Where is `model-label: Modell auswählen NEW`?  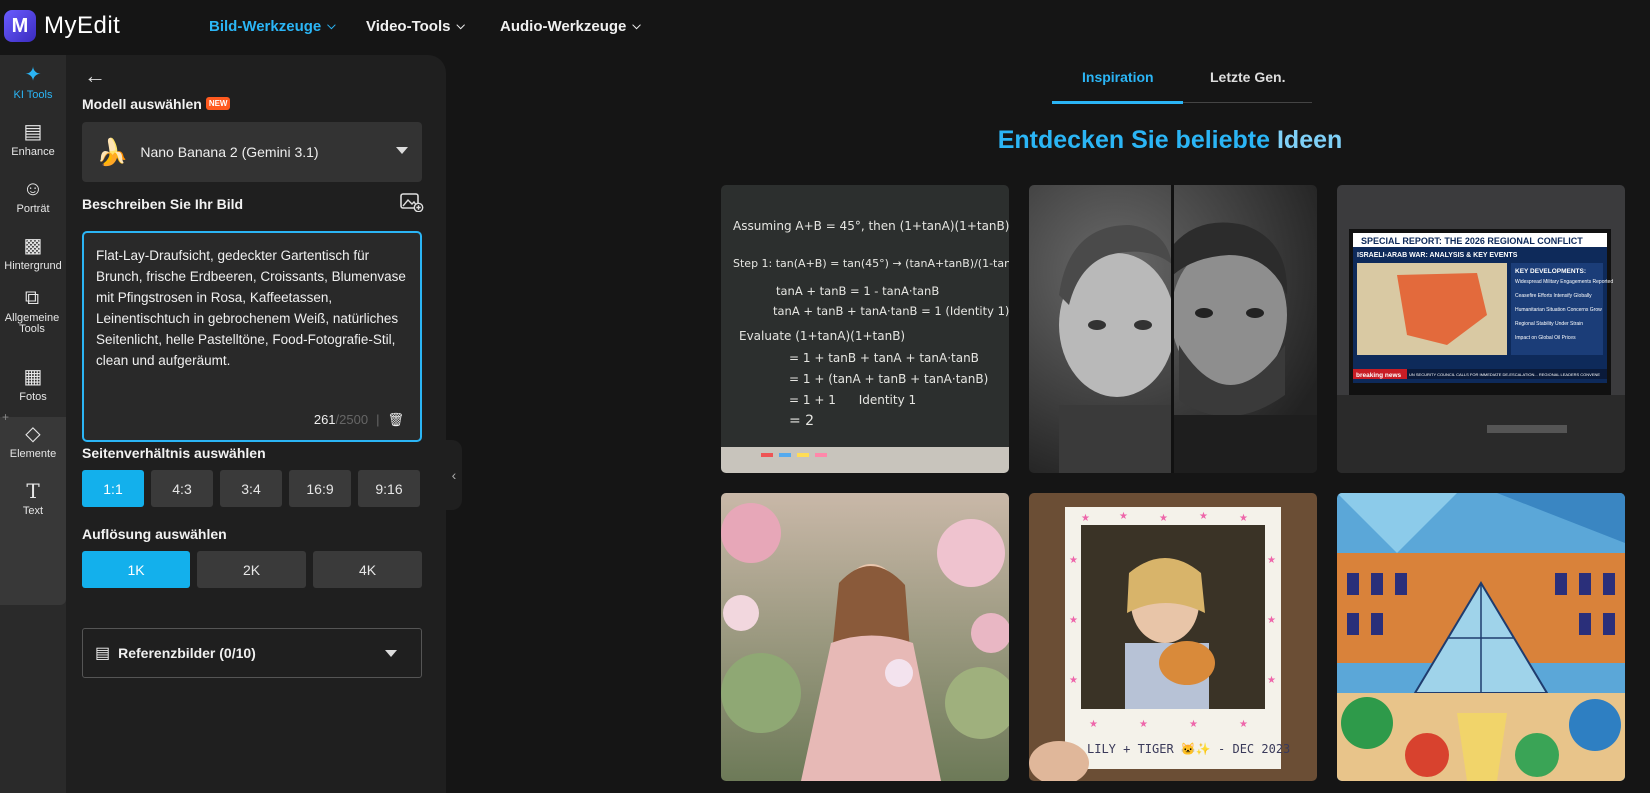
model-label: Modell auswählen NEW is located at coordinates (156, 104).